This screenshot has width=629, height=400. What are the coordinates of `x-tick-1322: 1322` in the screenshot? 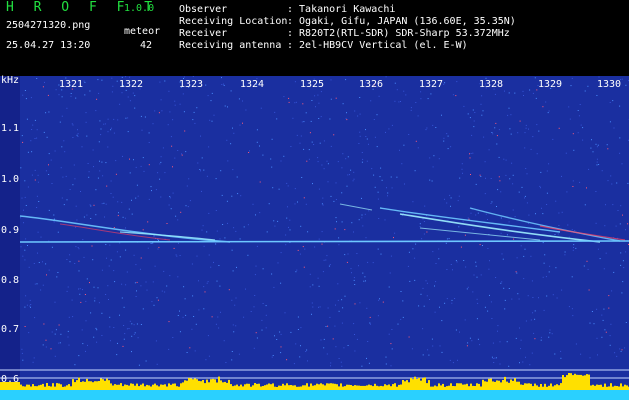 It's located at (131, 84).